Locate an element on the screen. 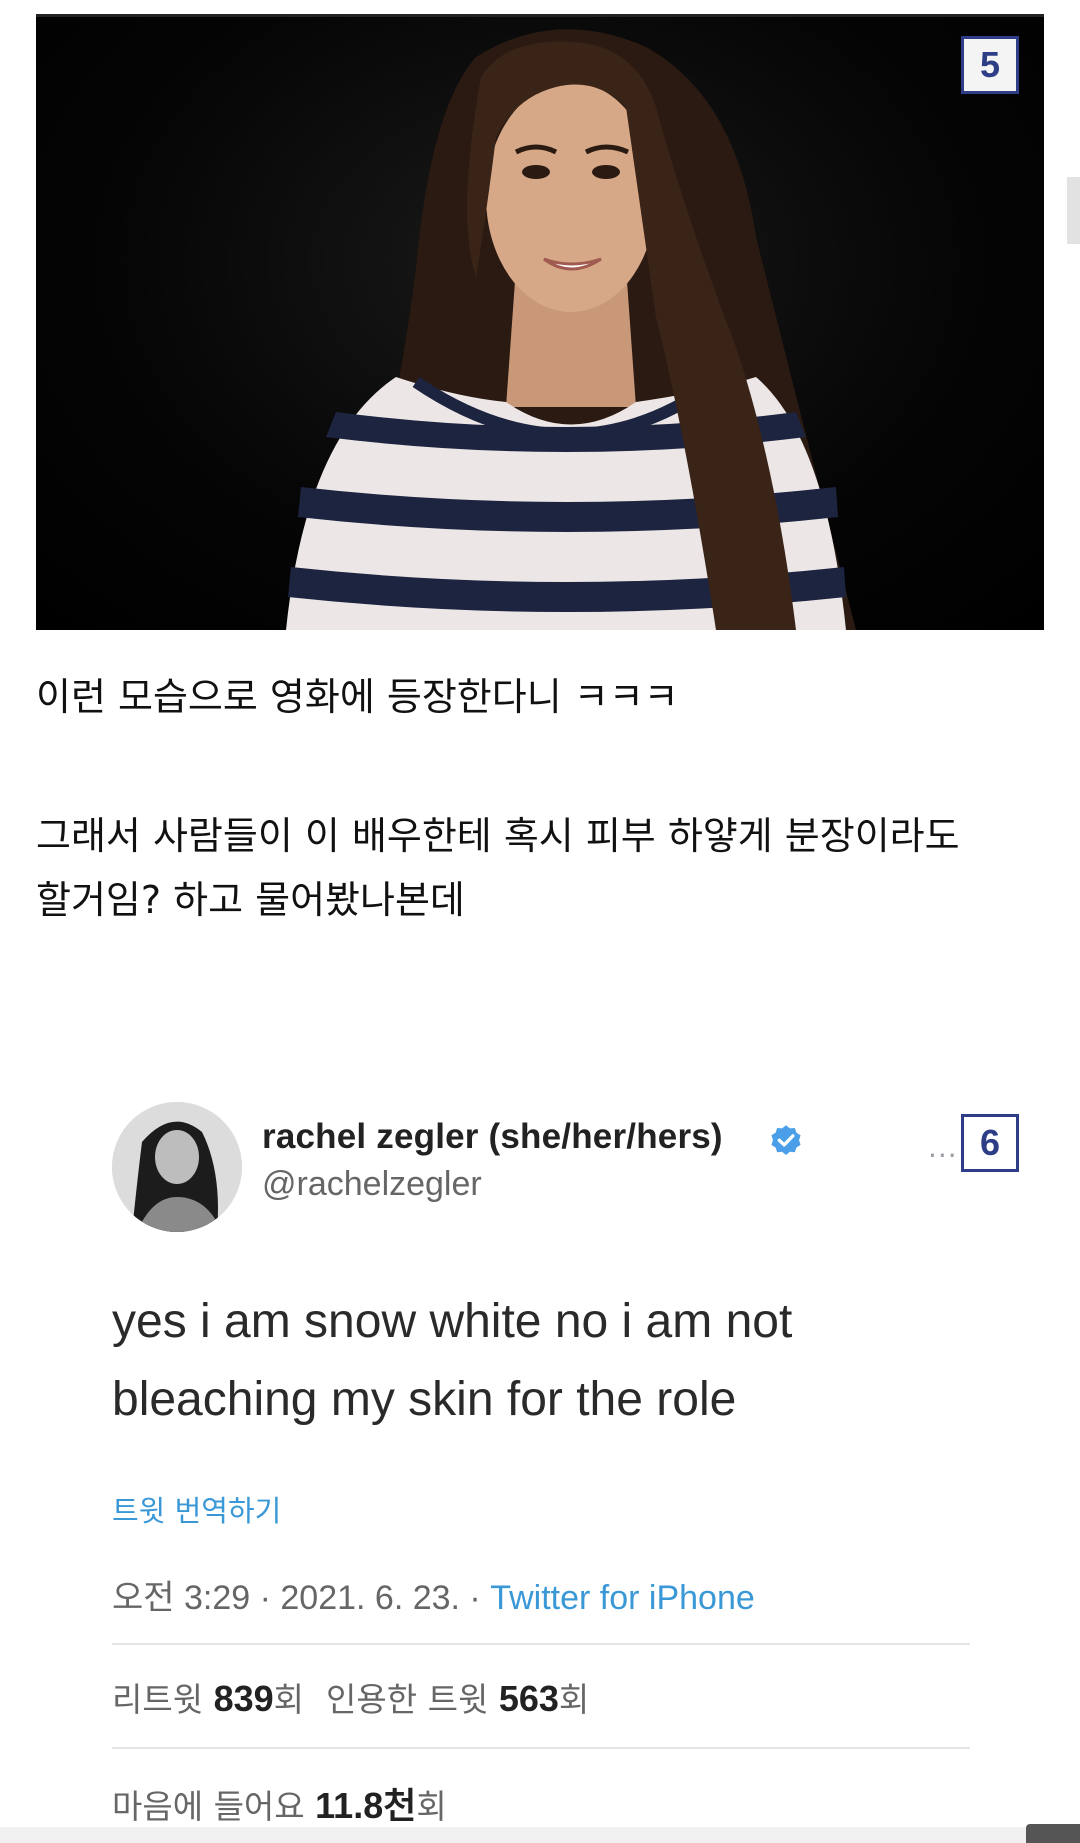 The width and height of the screenshot is (1080, 1843). tweet-text-line-2: bleaching my skin for the role is located at coordinates (424, 1399).